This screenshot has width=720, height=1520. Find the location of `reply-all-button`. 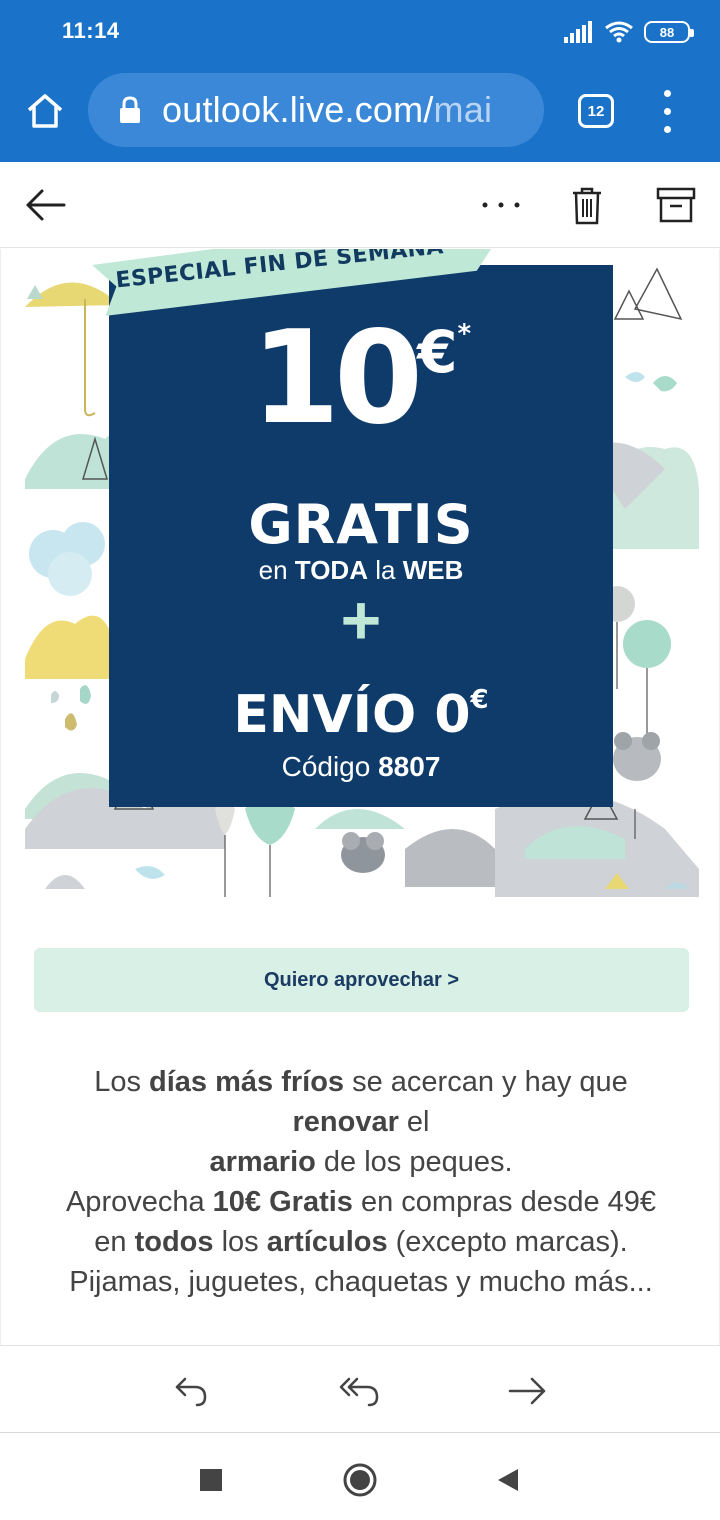

reply-all-button is located at coordinates (360, 1391).